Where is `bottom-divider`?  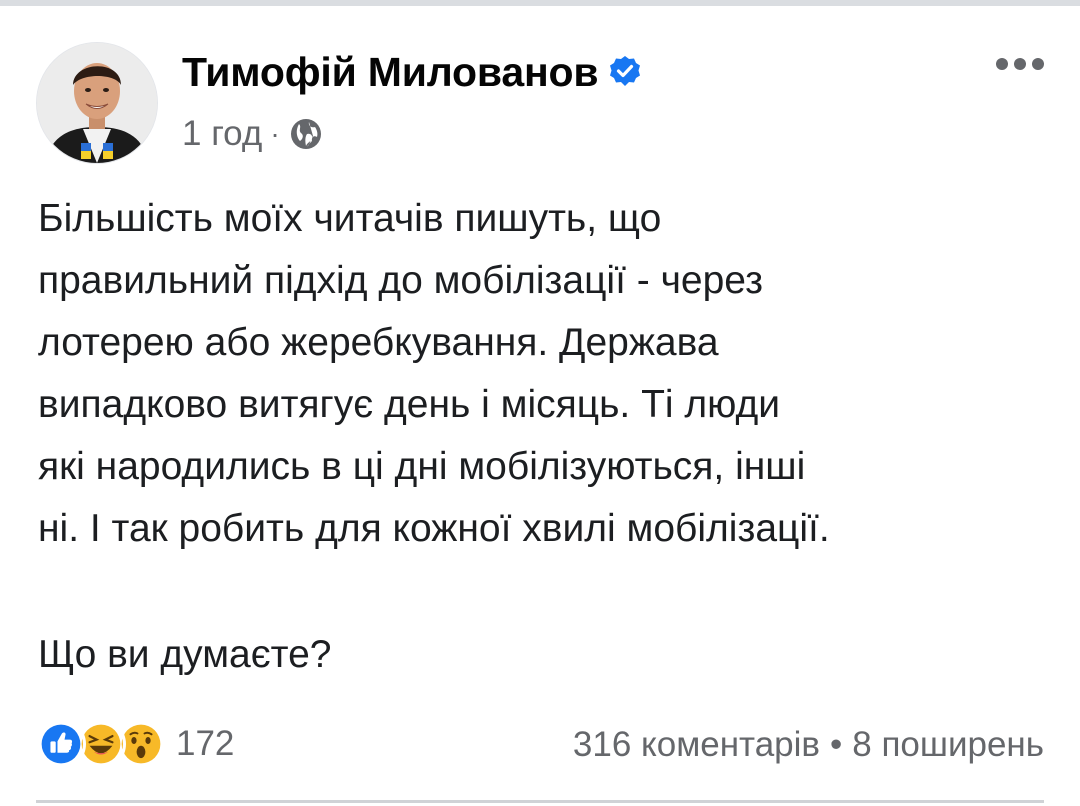 bottom-divider is located at coordinates (540, 801).